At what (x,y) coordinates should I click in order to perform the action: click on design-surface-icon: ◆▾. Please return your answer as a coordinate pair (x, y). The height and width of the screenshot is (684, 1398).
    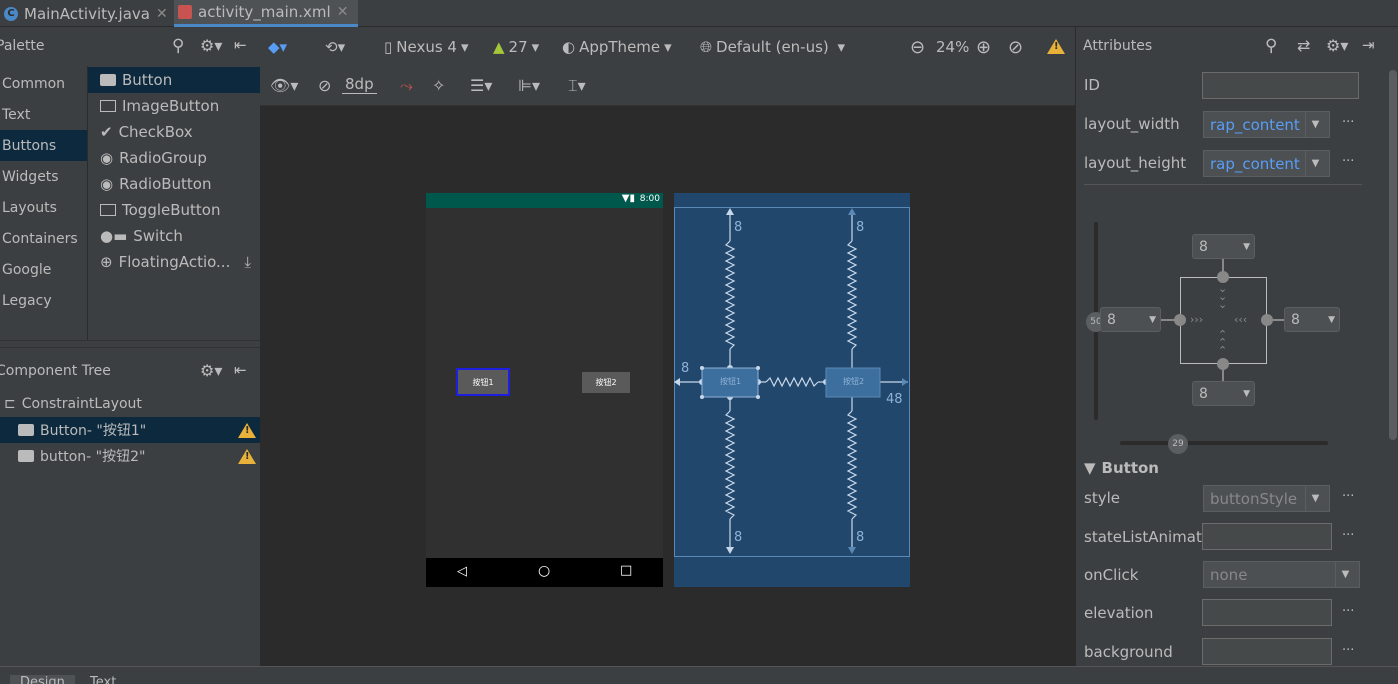
    Looking at the image, I should click on (277, 47).